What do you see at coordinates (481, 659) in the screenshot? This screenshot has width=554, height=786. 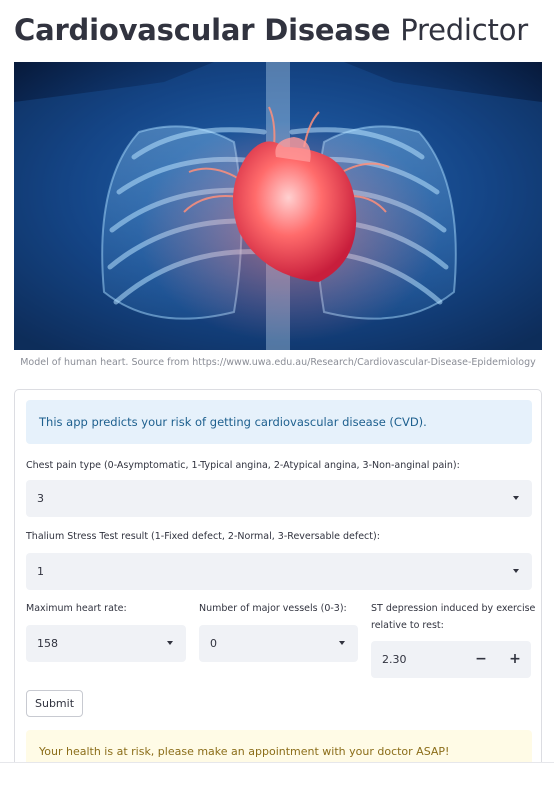 I see `decrement-button: −` at bounding box center [481, 659].